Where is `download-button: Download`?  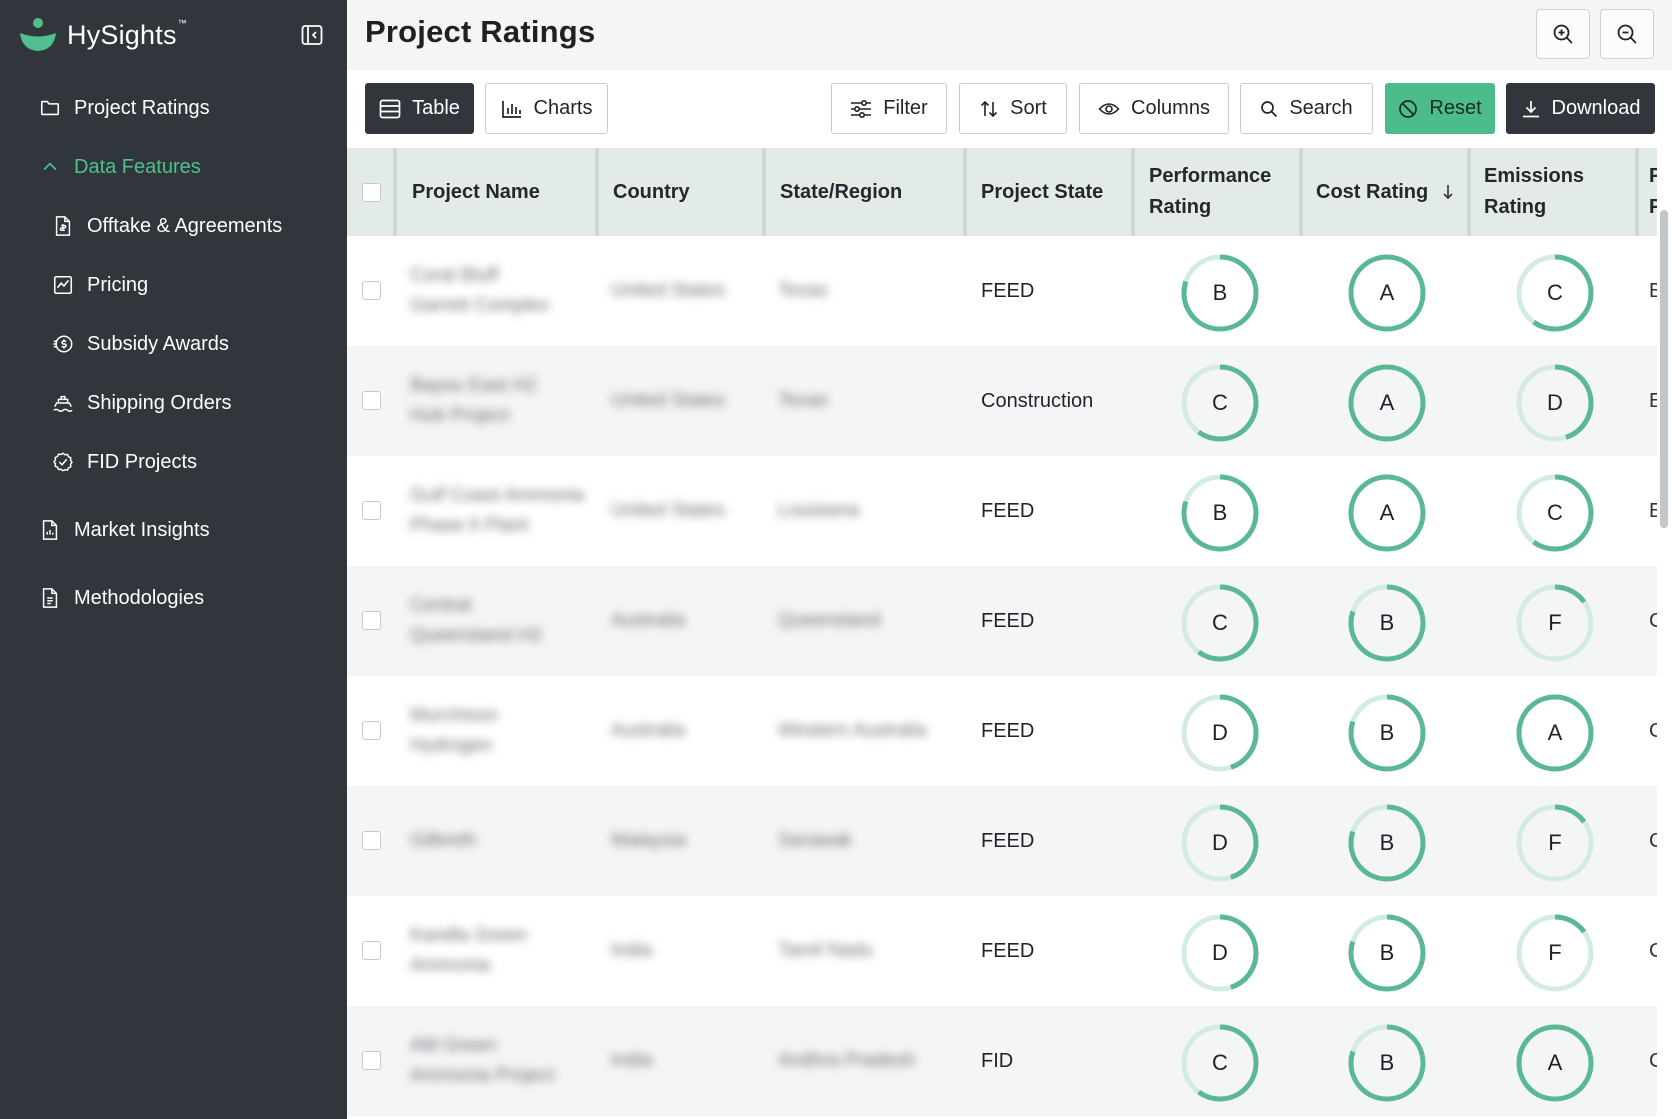 download-button: Download is located at coordinates (1580, 108).